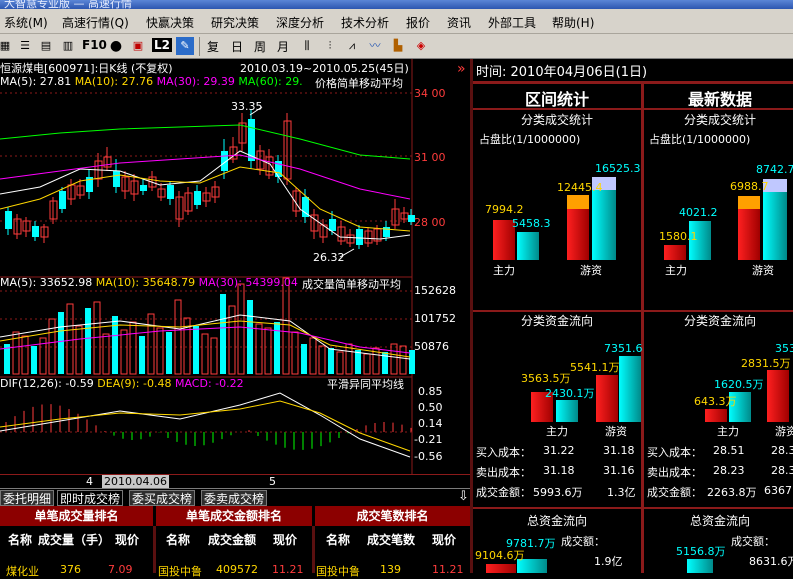 This screenshot has width=793, height=579. I want to click on row-amount: 409572, so click(237, 569).